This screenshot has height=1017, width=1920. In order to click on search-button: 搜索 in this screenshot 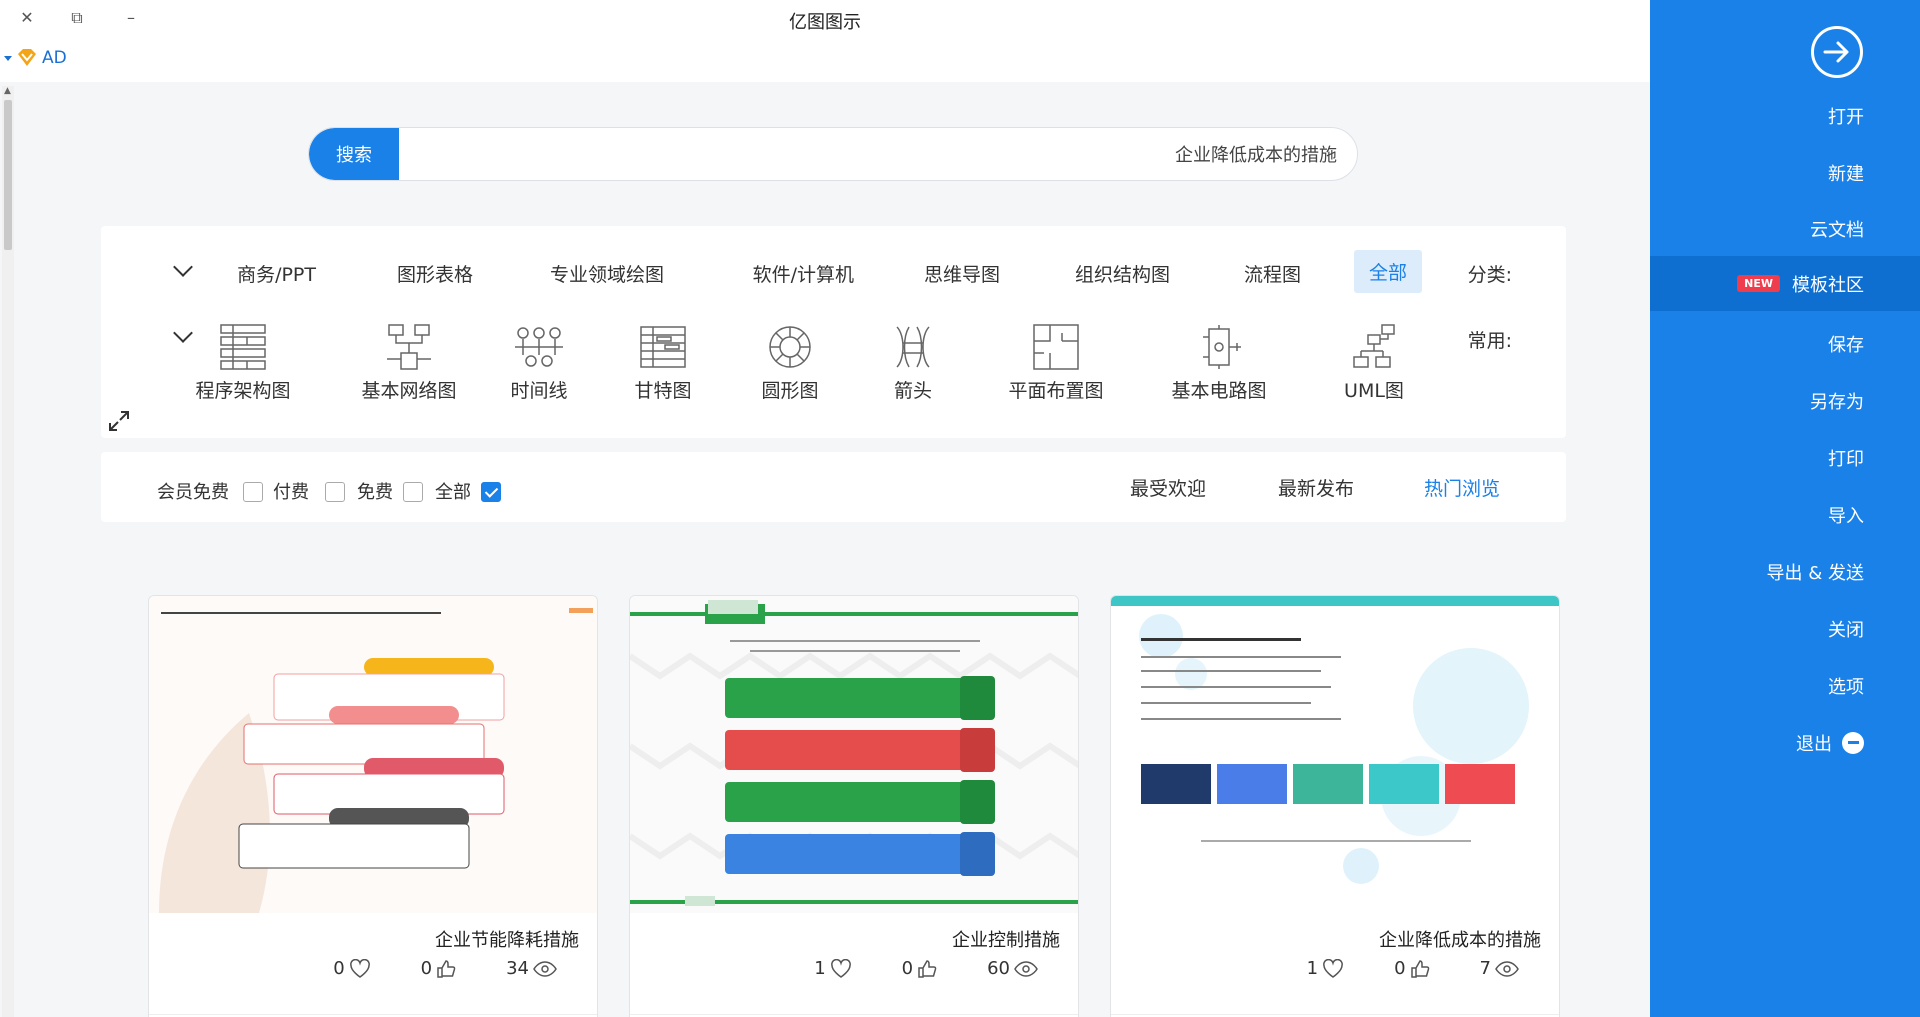, I will do `click(354, 154)`.